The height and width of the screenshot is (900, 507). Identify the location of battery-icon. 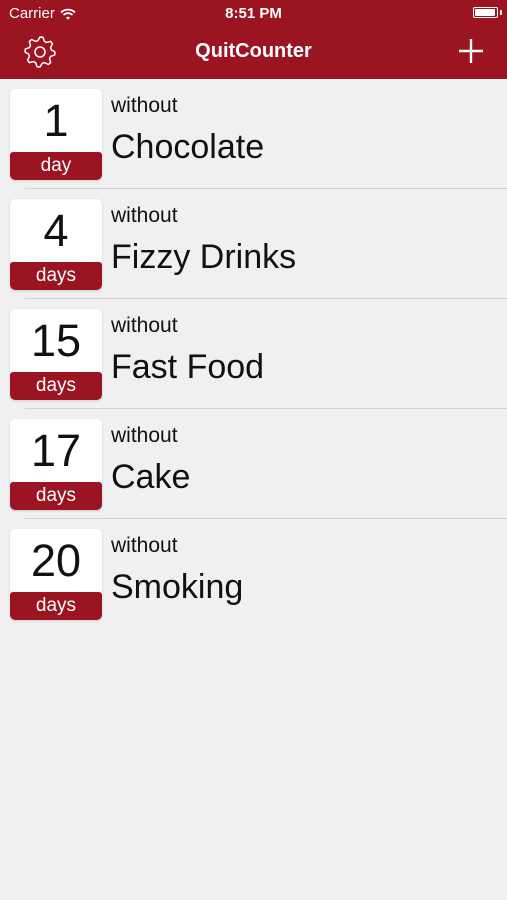
(485, 12).